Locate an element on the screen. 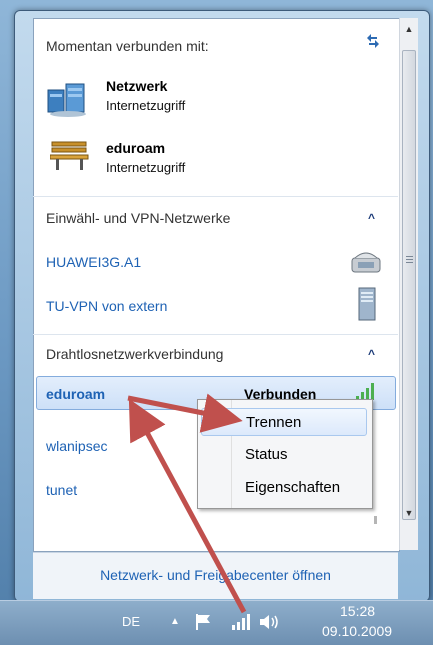 The width and height of the screenshot is (433, 645). arrow-to-menu is located at coordinates (185, 413).